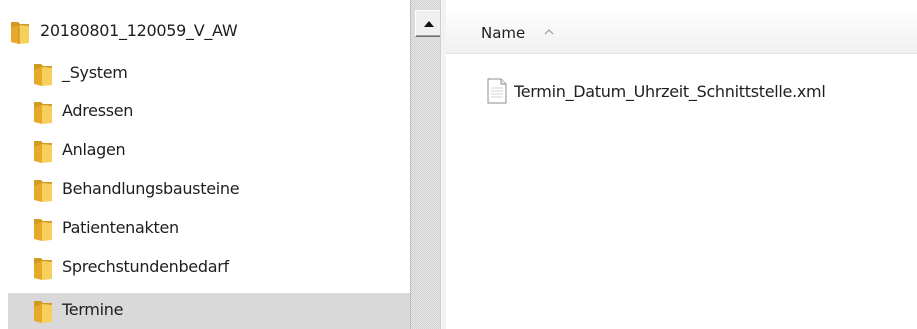 Image resolution: width=917 pixels, height=329 pixels. Describe the element at coordinates (205, 229) in the screenshot. I see `tree-item-patientenakten: Patientenakten` at that location.